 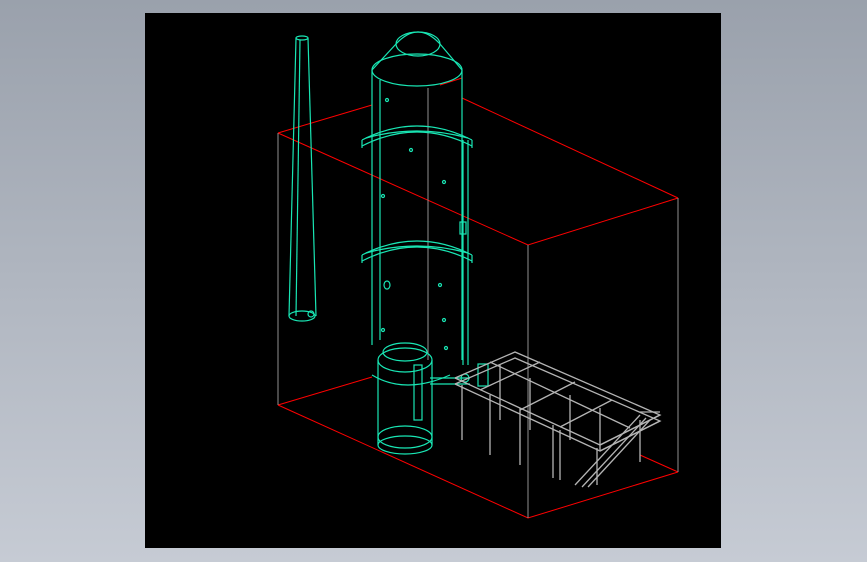 What do you see at coordinates (417, 198) in the screenshot?
I see `absorption-tower` at bounding box center [417, 198].